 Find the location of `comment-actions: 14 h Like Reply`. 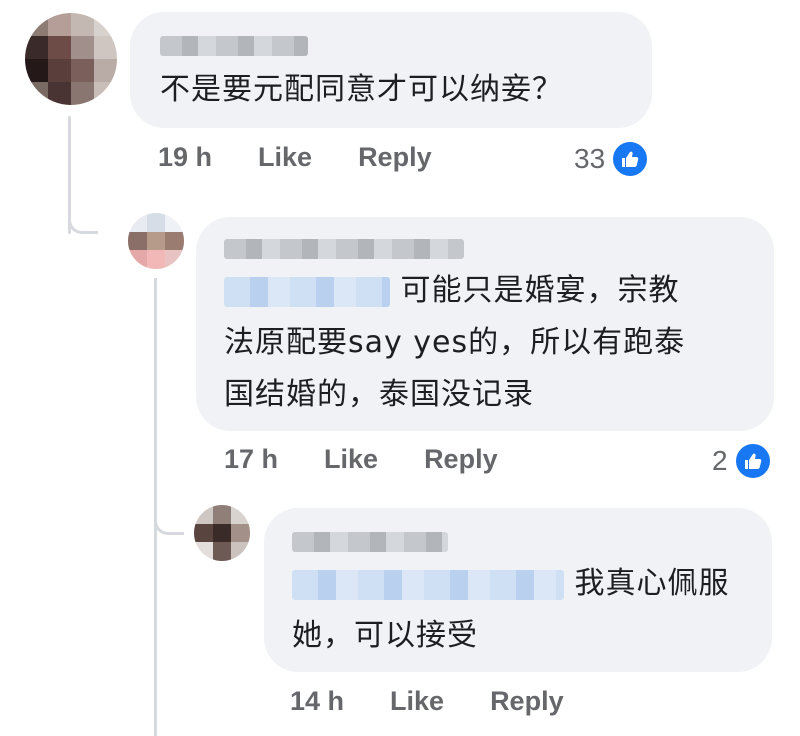

comment-actions: 14 h Like Reply is located at coordinates (427, 701).